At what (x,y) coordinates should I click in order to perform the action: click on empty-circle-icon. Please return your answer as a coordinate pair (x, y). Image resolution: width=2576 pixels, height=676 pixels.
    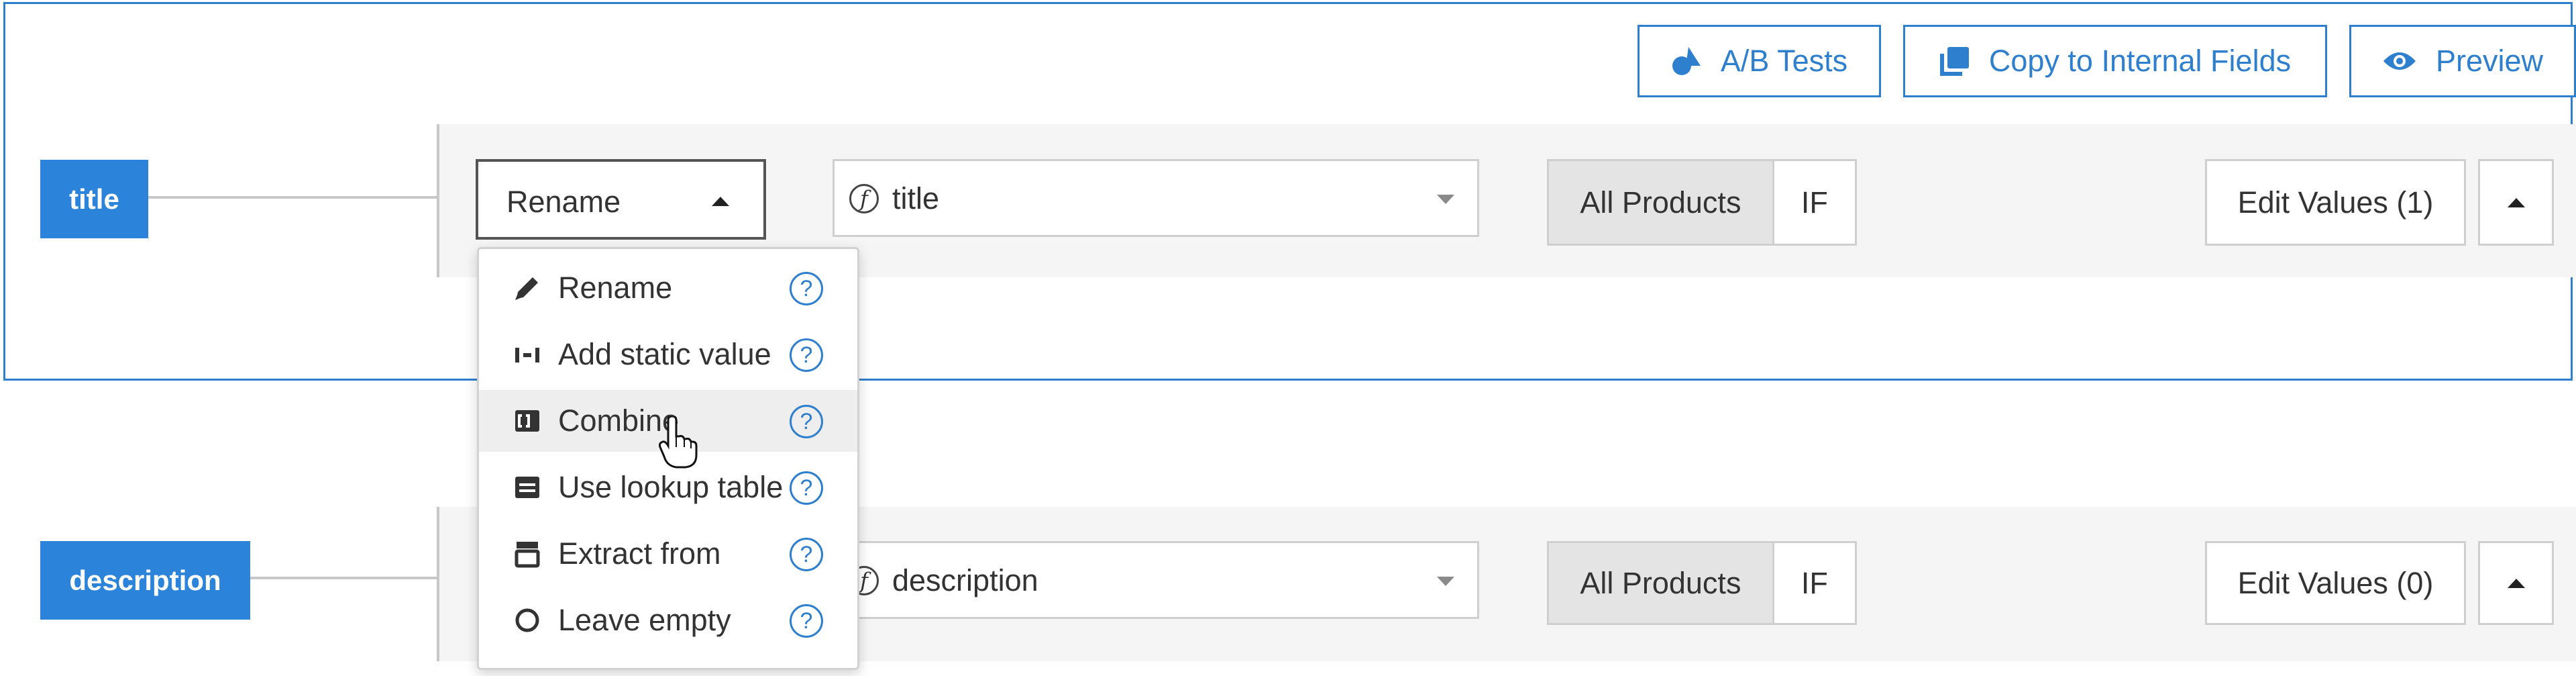
    Looking at the image, I should click on (527, 620).